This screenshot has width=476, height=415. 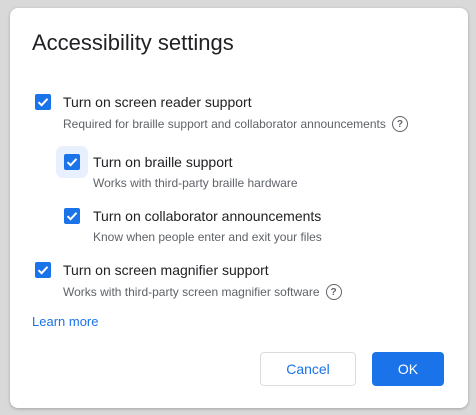 What do you see at coordinates (308, 369) in the screenshot?
I see `cancel-button: Cancel` at bounding box center [308, 369].